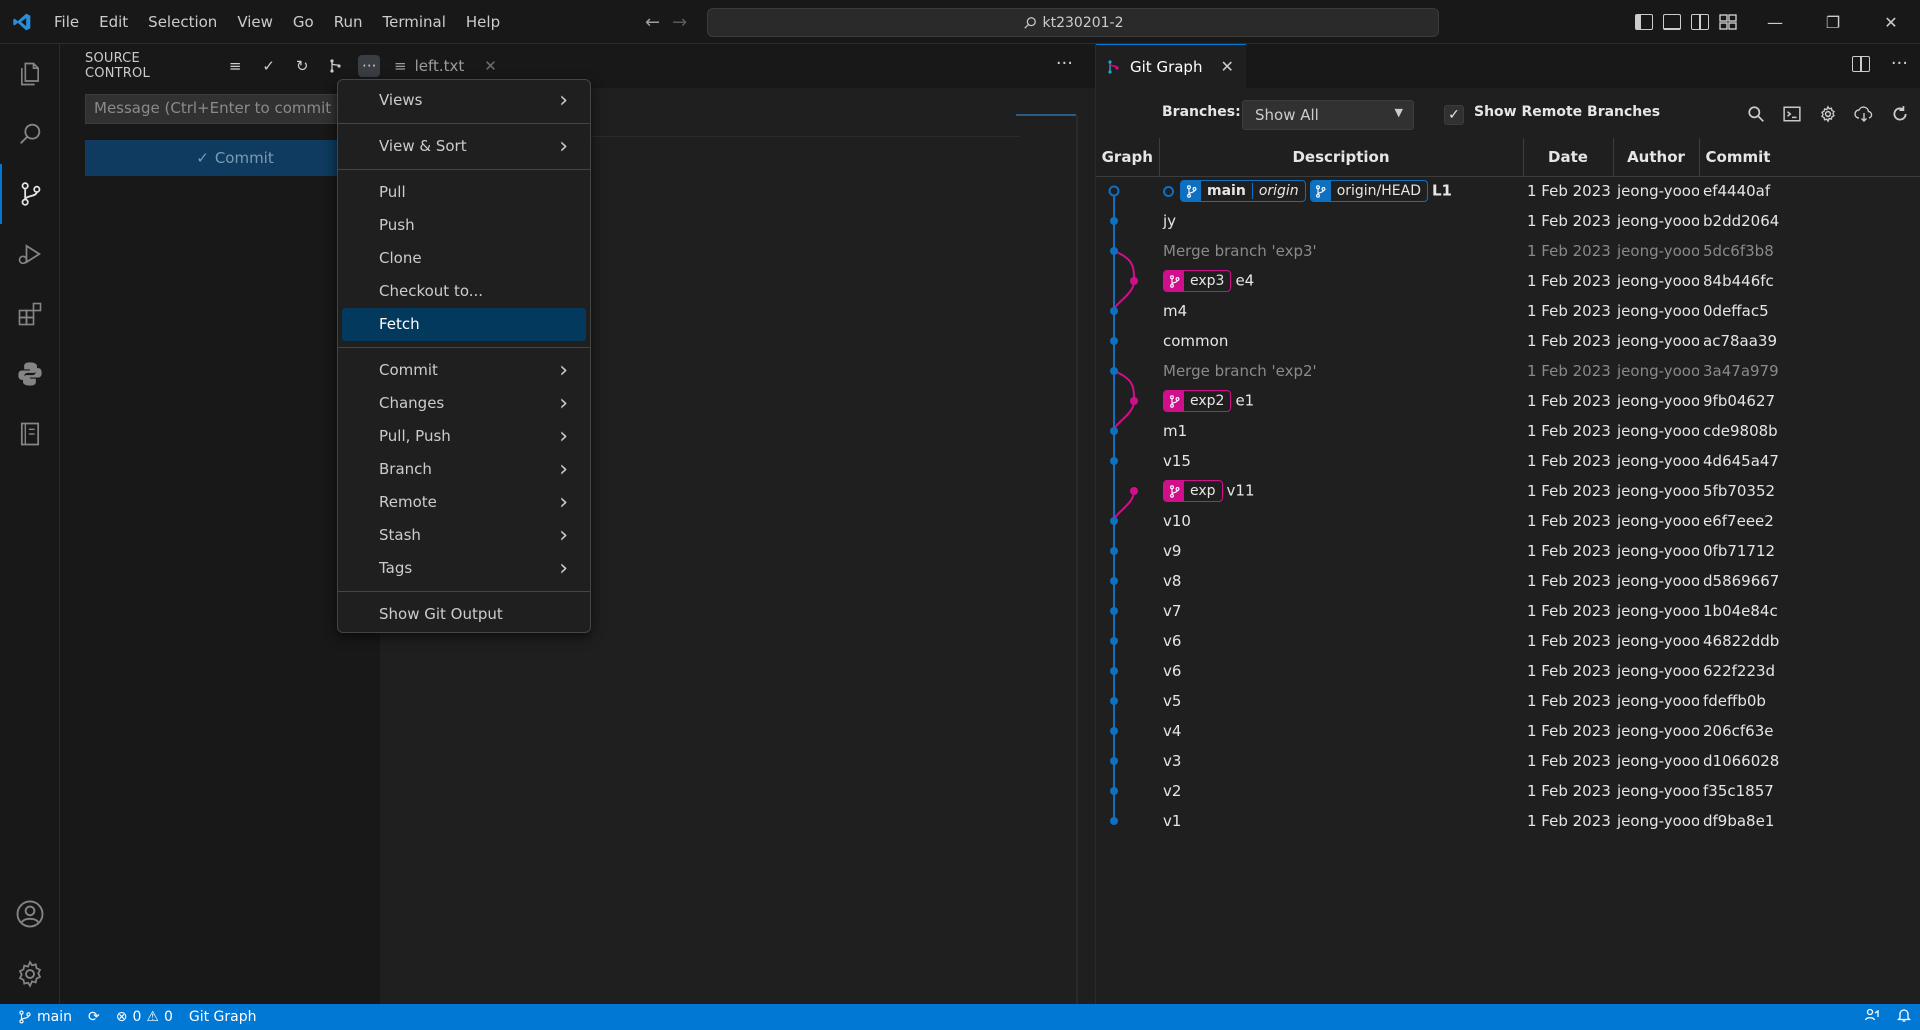 The width and height of the screenshot is (1920, 1030). Describe the element at coordinates (336, 66) in the screenshot. I see `git-graph-view-icon` at that location.